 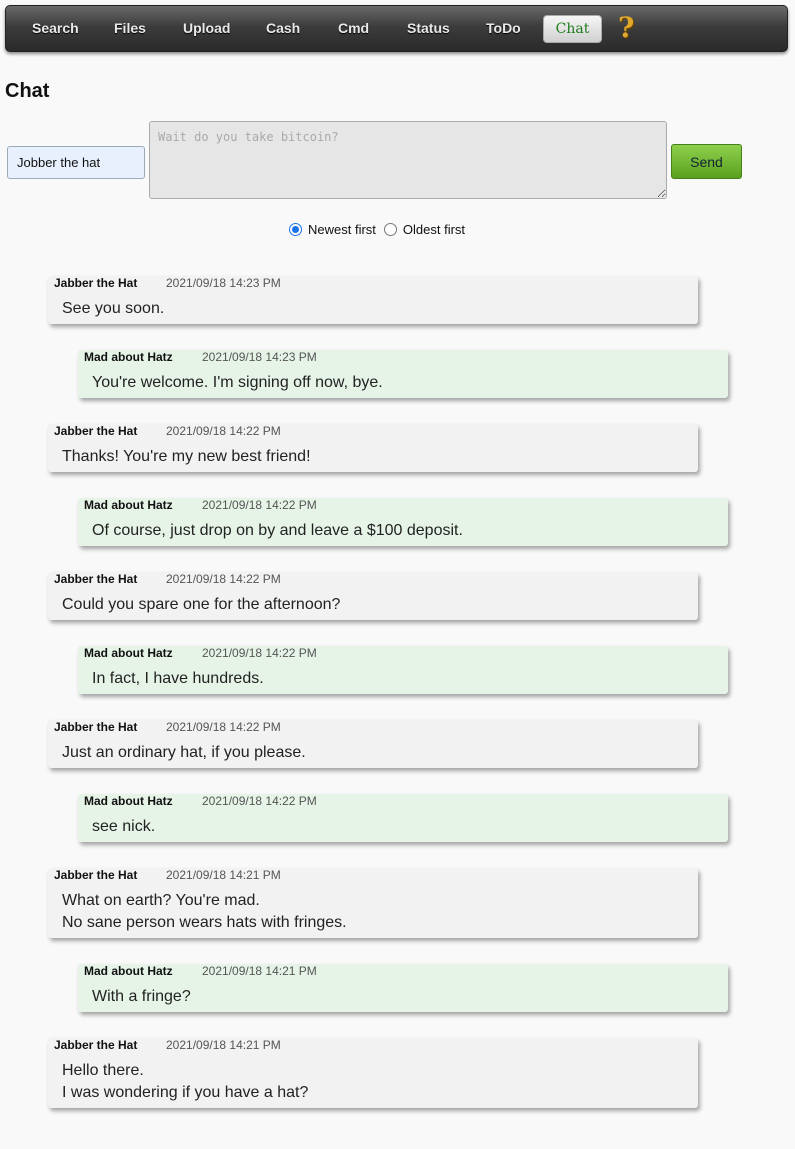 I want to click on message-line: See you soon., so click(x=113, y=308).